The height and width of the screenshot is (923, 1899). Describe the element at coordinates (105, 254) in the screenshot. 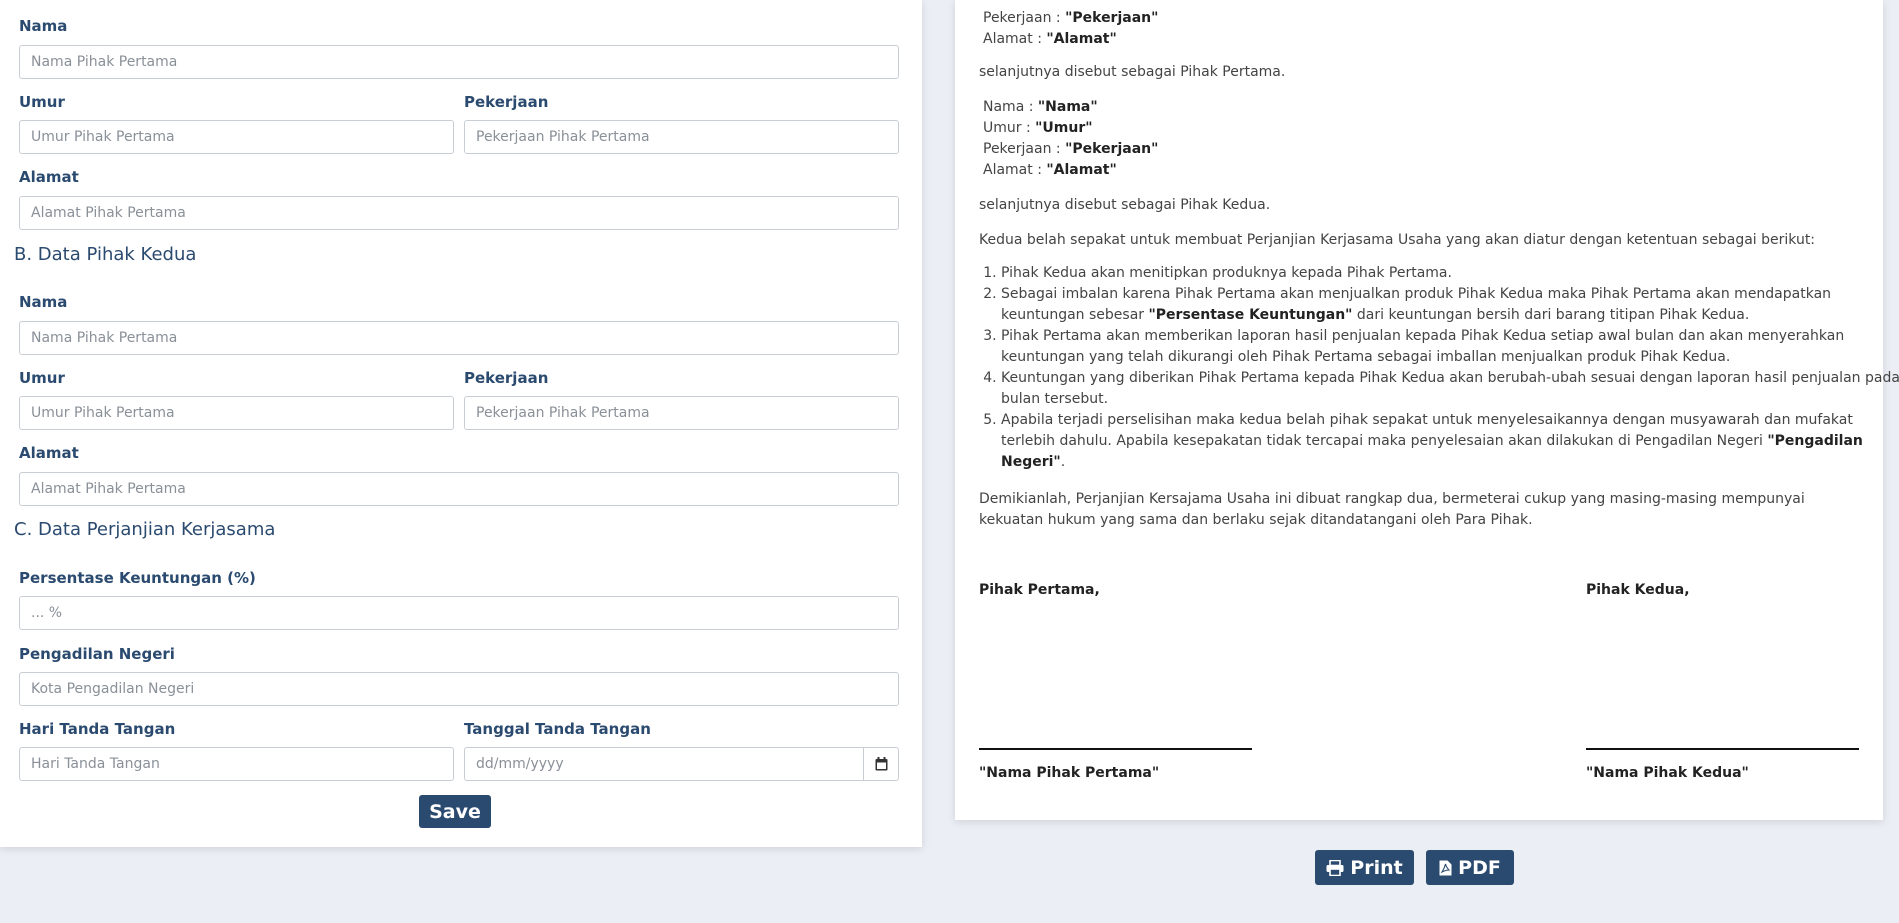

I see `second-party-section-title: B. Data Pihak Kedua` at that location.